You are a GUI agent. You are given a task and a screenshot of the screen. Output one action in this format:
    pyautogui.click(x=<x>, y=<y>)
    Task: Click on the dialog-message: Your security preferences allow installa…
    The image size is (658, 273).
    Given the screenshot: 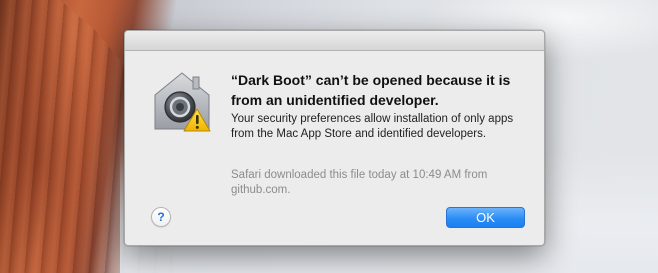 What is the action you would take?
    pyautogui.click(x=372, y=126)
    